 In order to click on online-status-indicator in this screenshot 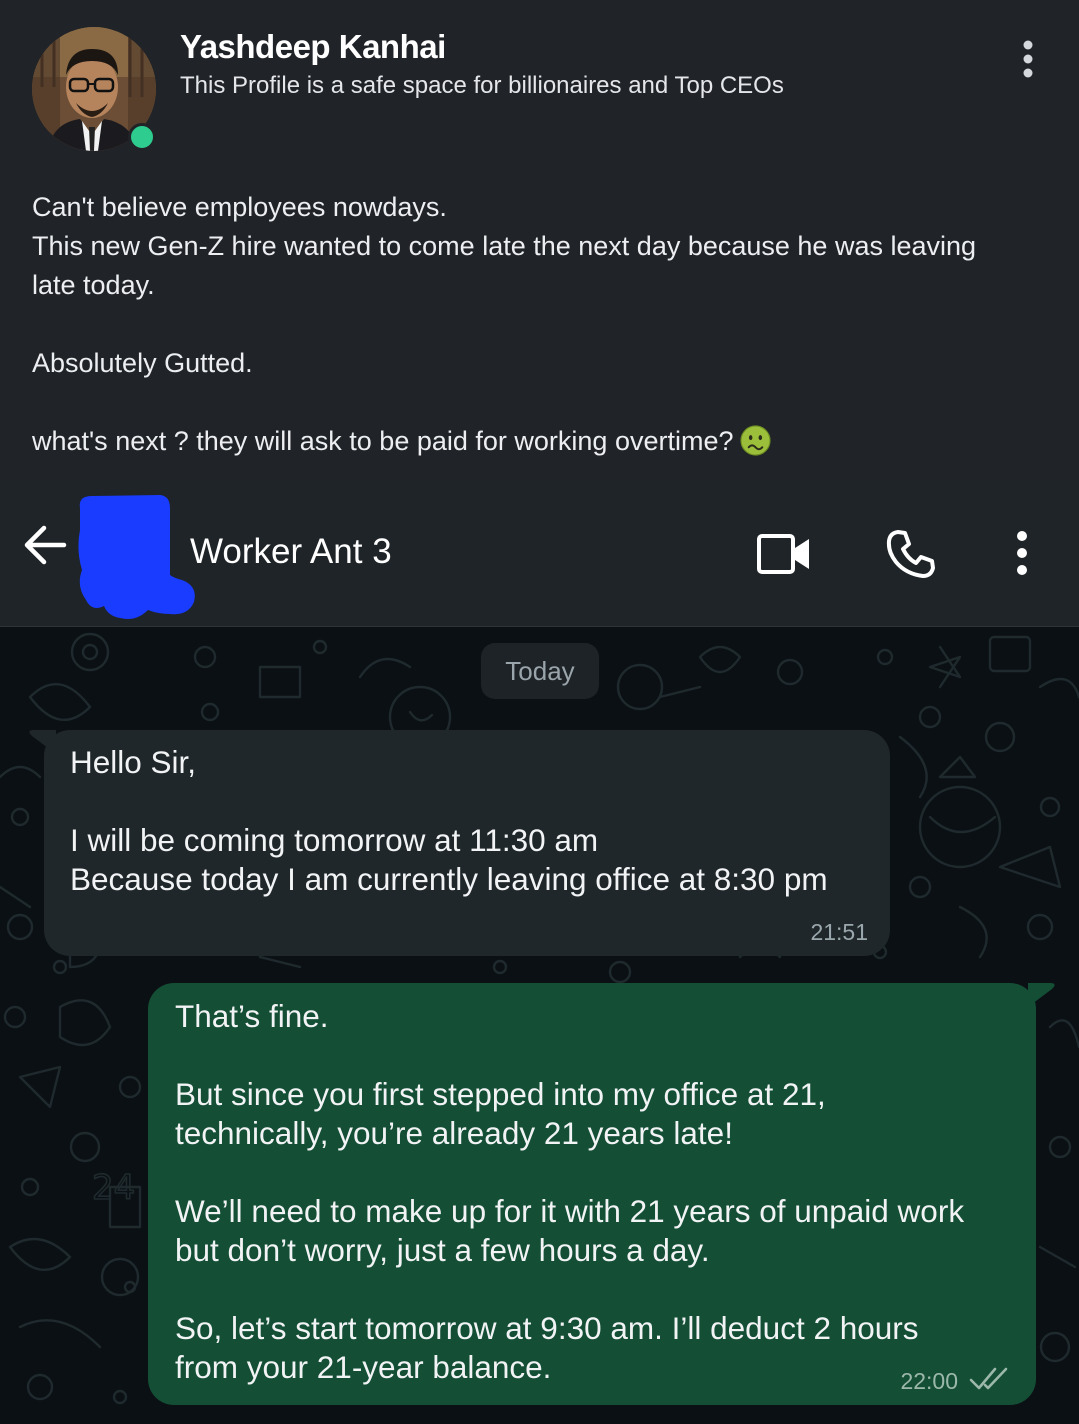, I will do `click(142, 137)`.